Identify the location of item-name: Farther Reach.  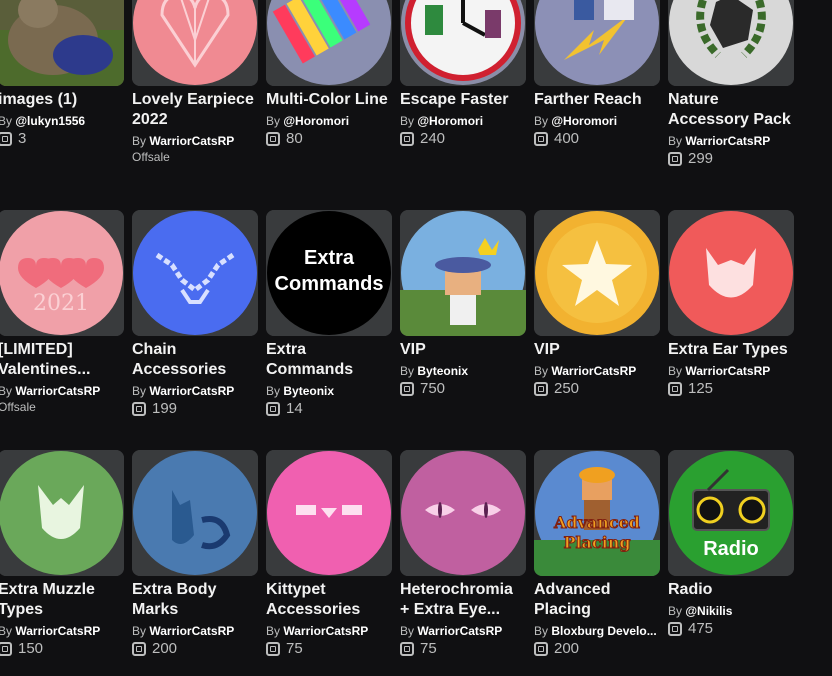
(597, 100).